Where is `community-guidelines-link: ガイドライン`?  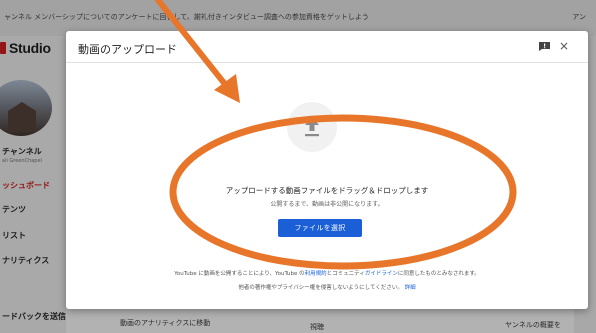
community-guidelines-link: ガイドライン is located at coordinates (381, 274).